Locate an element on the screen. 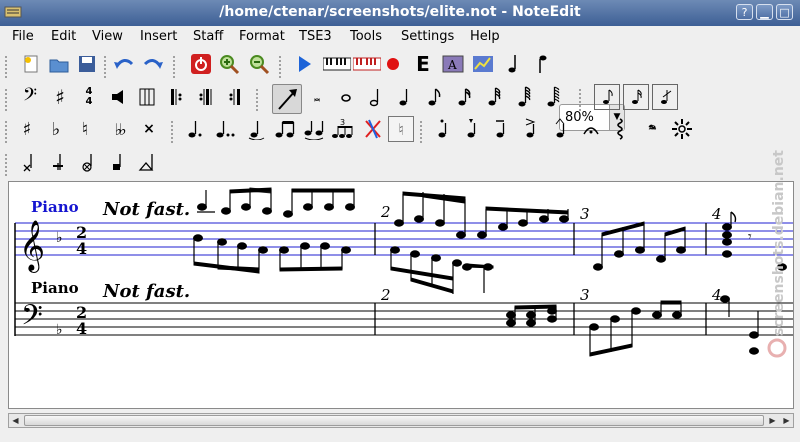  whole-note-icon is located at coordinates (346, 97).